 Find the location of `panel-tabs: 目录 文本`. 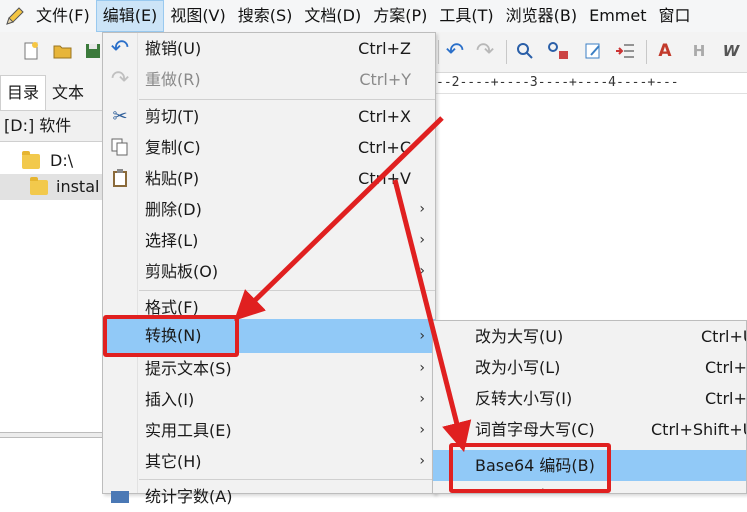

panel-tabs: 目录 文本 is located at coordinates (52, 91).